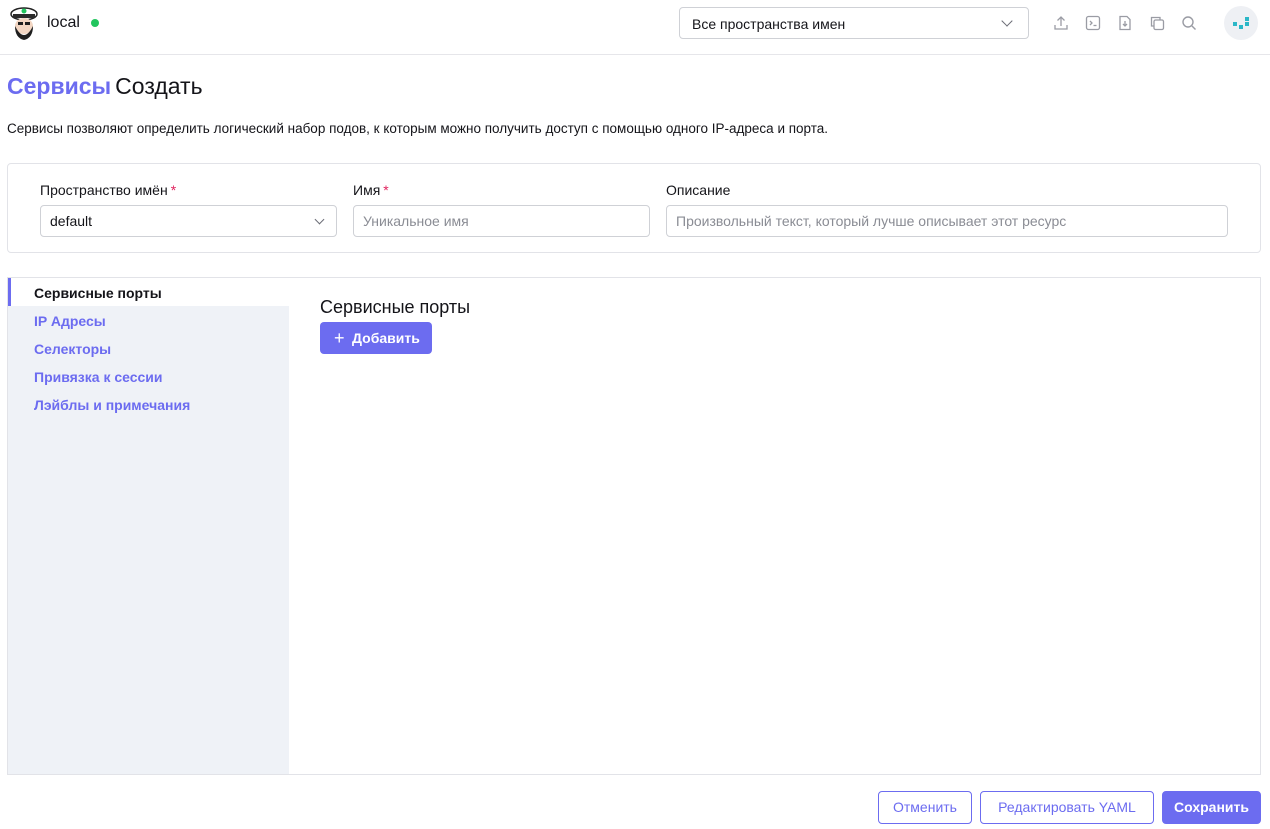 The width and height of the screenshot is (1270, 829). I want to click on namespace-select: default, so click(188, 221).